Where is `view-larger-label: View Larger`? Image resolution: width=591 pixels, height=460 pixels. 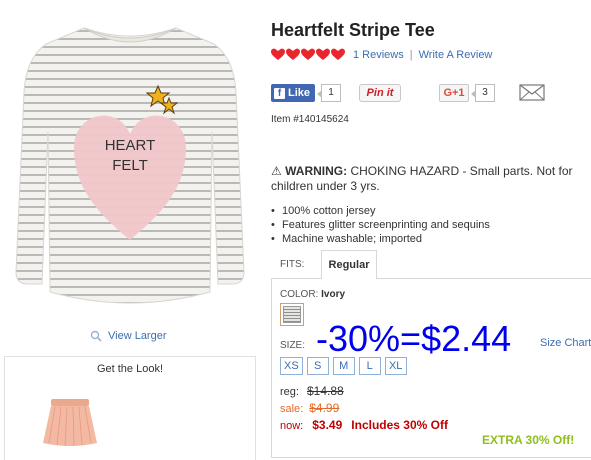 view-larger-label: View Larger is located at coordinates (137, 336).